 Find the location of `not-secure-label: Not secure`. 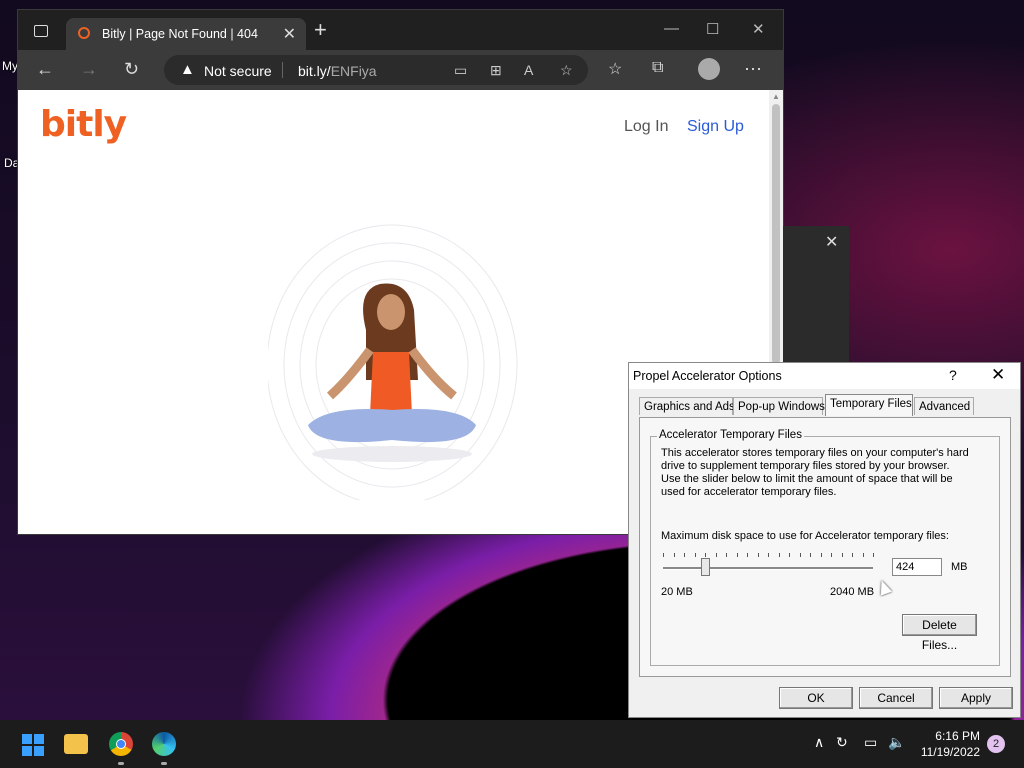

not-secure-label: Not secure is located at coordinates (238, 71).